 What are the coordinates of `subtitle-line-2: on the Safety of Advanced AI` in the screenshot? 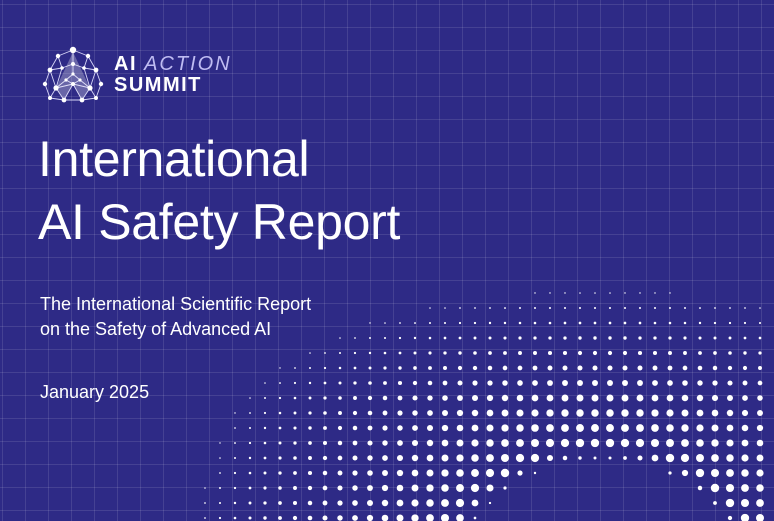 It's located at (156, 329).